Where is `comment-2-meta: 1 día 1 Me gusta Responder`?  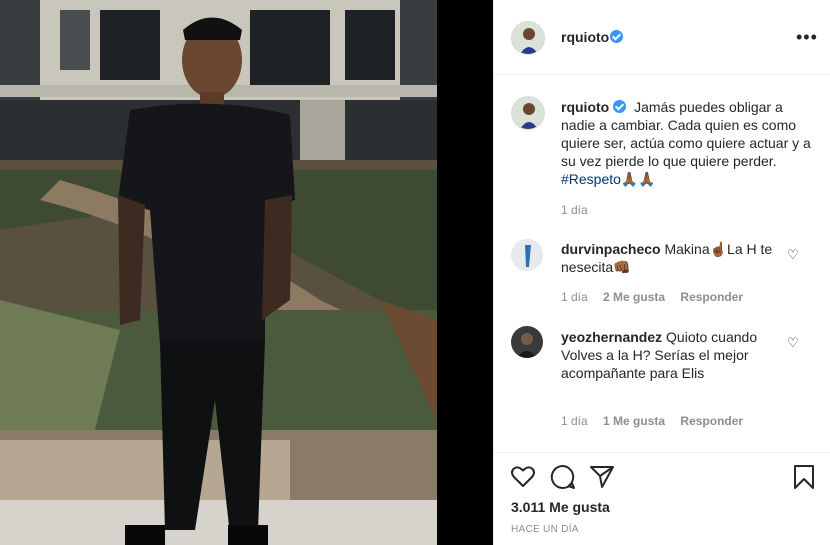 comment-2-meta: 1 día 1 Me gusta Responder is located at coordinates (658, 421).